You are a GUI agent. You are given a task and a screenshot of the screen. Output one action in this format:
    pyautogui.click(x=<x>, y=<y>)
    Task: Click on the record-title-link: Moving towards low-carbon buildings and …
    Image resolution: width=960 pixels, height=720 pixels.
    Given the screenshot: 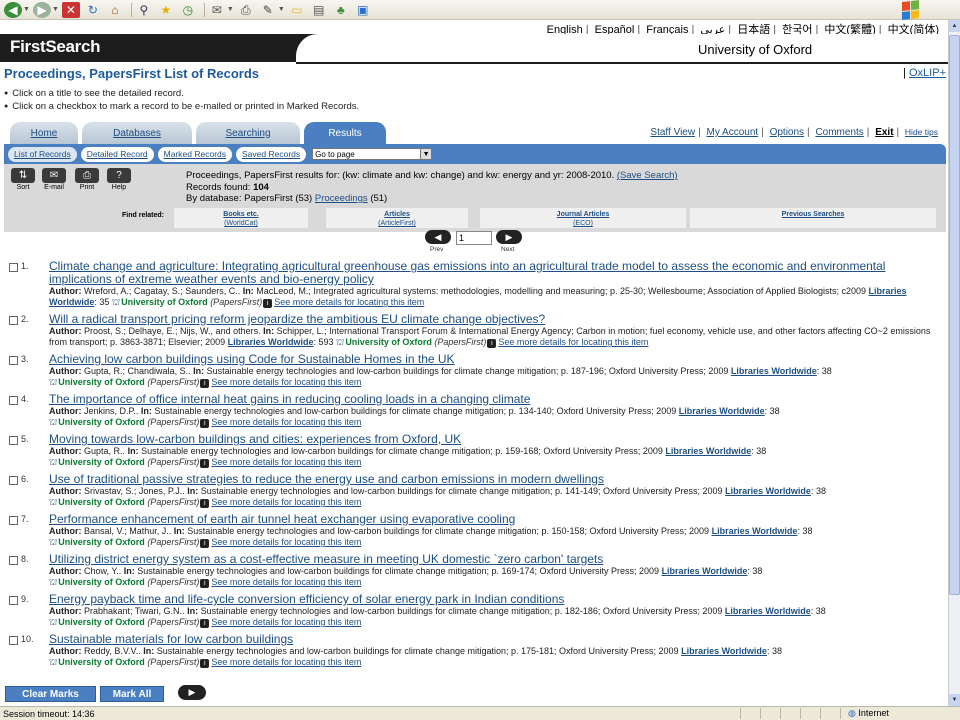 What is the action you would take?
    pyautogui.click(x=494, y=439)
    